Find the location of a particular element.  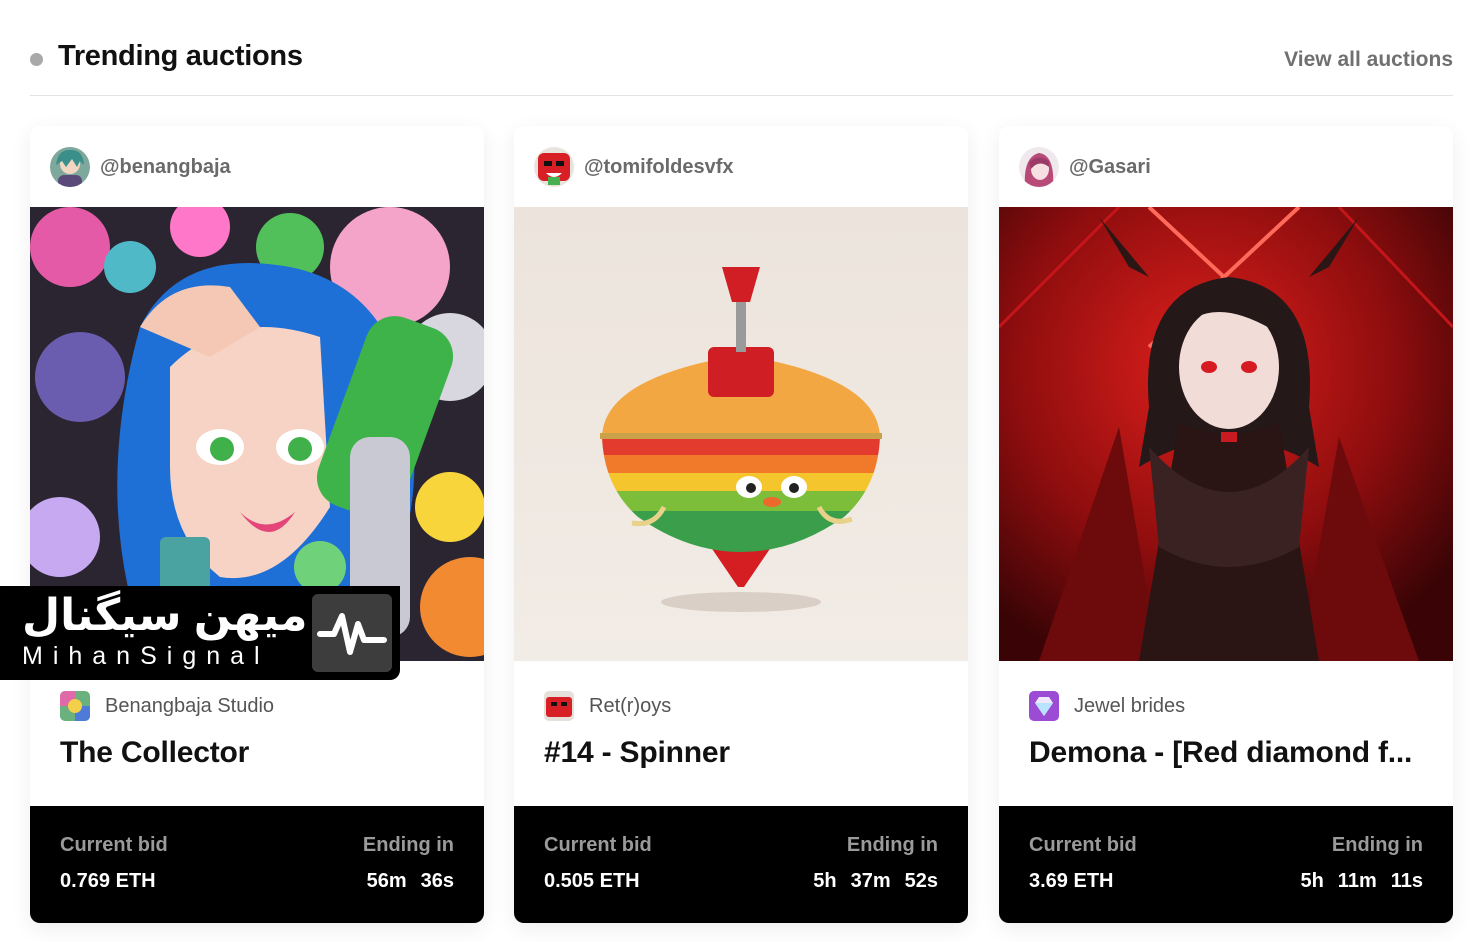

timer-seconds: 36s is located at coordinates (437, 881).